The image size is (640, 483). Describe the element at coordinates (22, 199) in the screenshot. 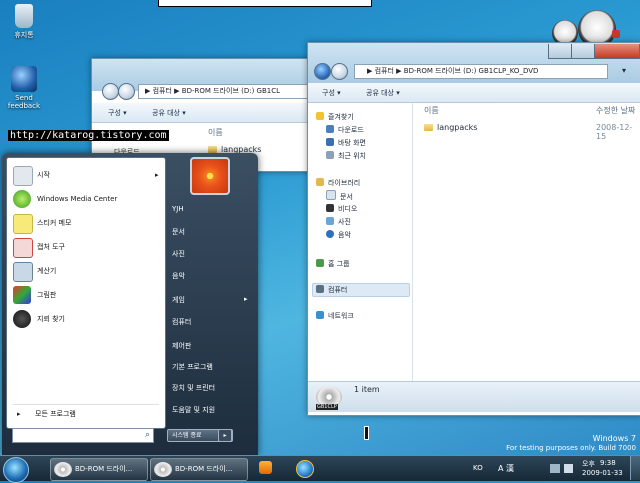

I see `media-center-icon` at that location.